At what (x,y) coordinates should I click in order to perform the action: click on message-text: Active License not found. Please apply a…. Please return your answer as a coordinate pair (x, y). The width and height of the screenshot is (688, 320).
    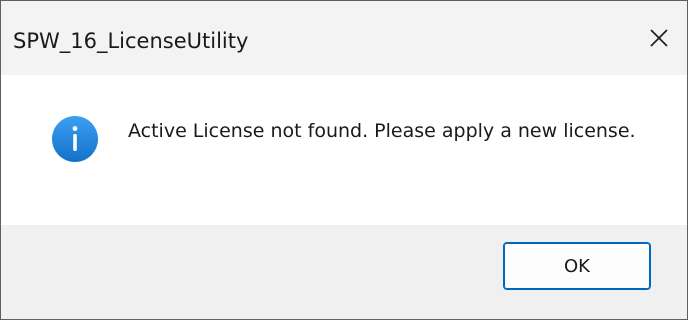
    Looking at the image, I should click on (382, 131).